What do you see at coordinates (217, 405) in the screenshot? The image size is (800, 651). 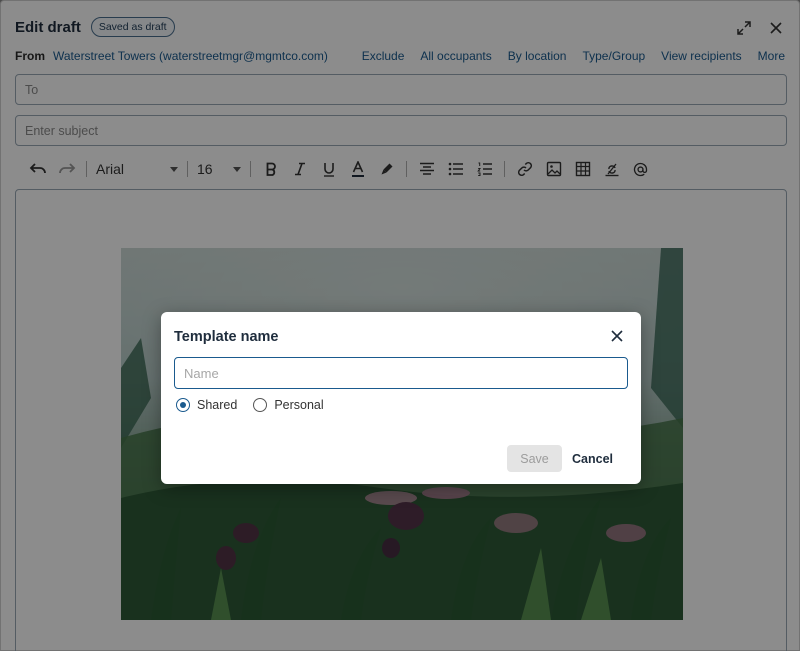 I see `shared-radio-label: Shared` at bounding box center [217, 405].